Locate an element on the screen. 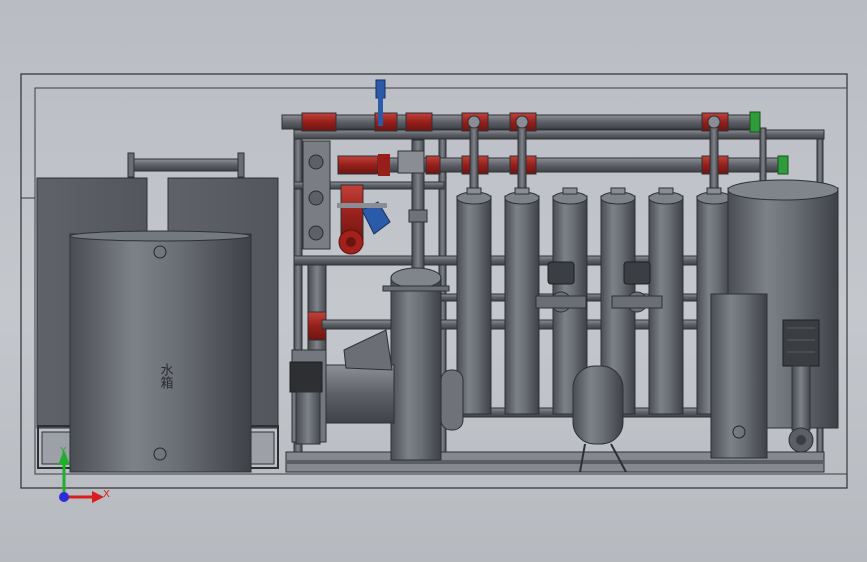  x-axis-label: X is located at coordinates (106, 494).